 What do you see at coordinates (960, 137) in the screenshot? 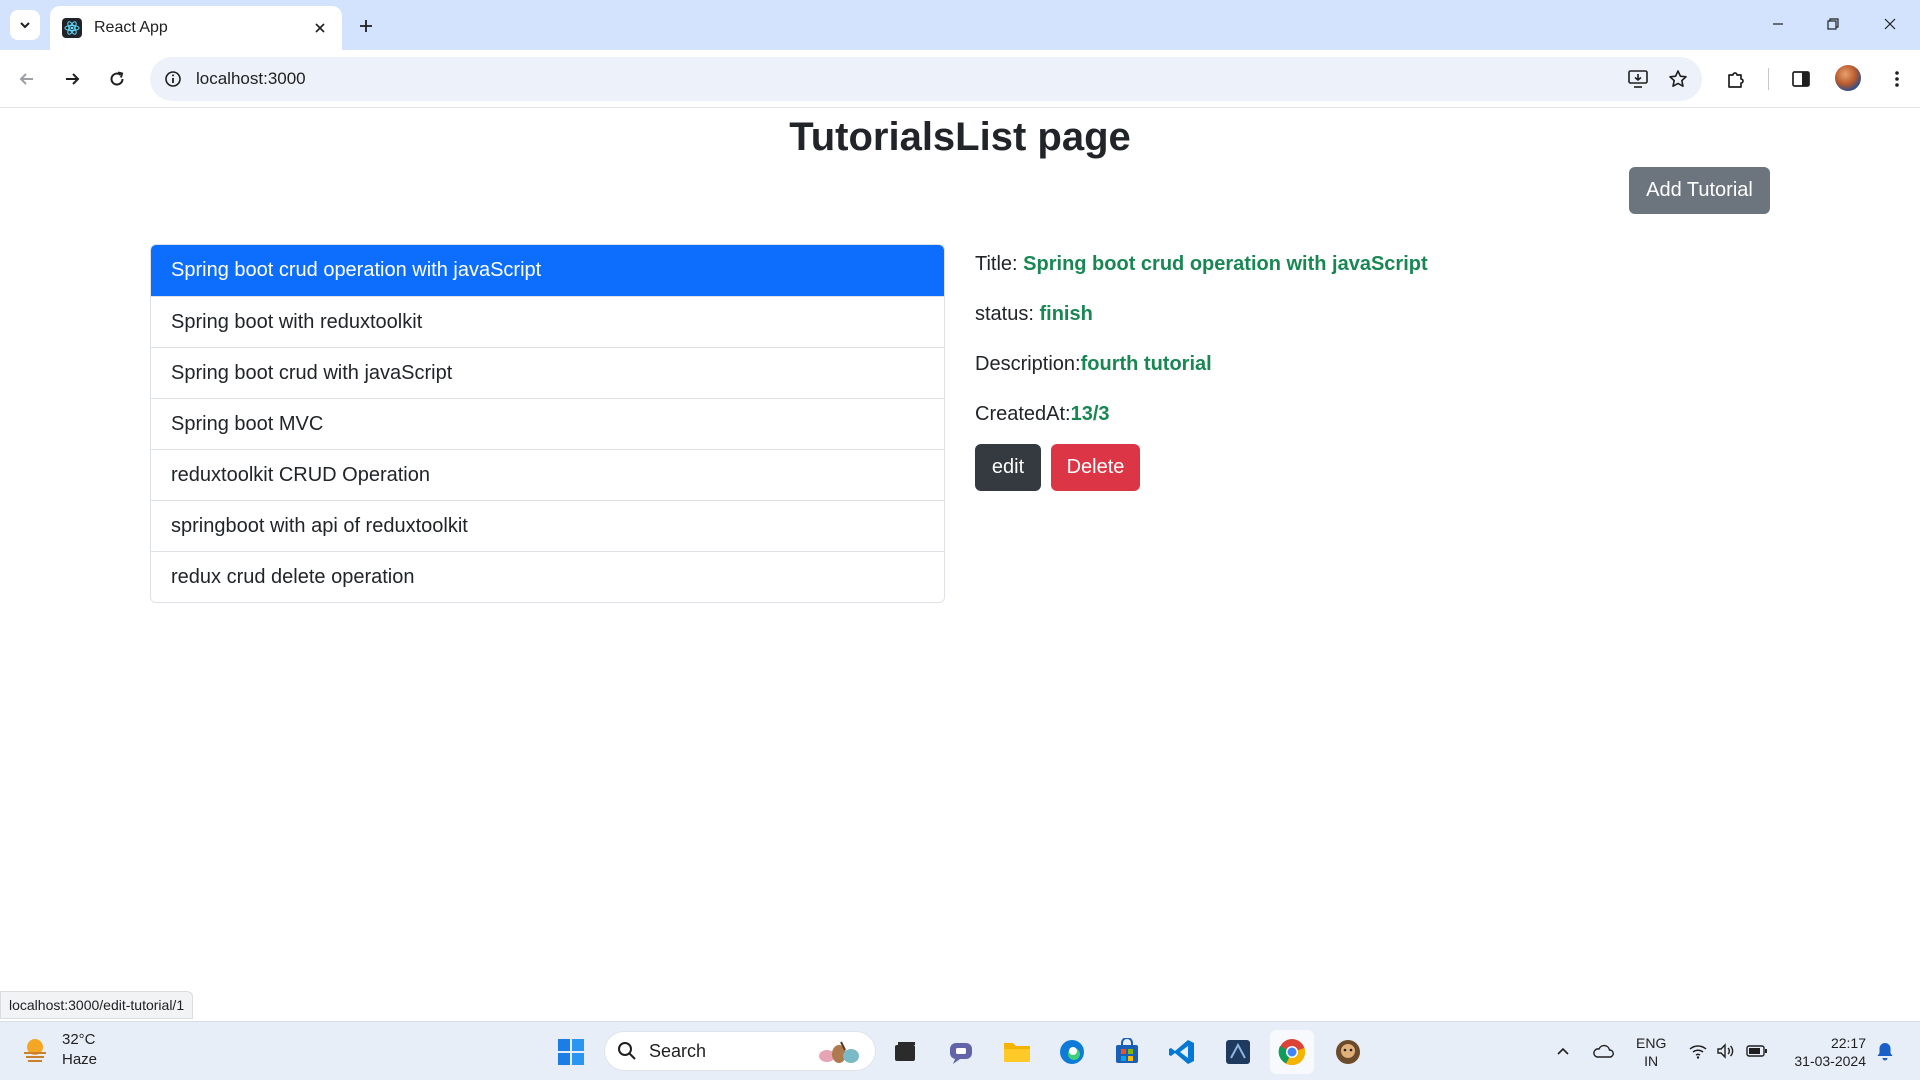
I see `page-title: TutorialsList page` at bounding box center [960, 137].